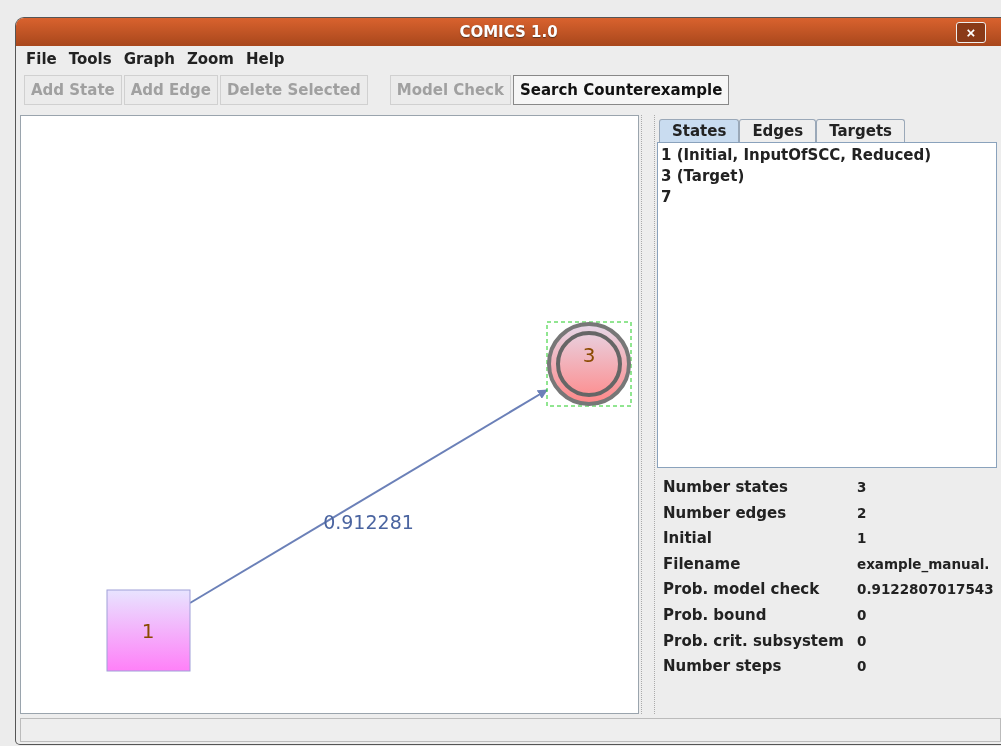 The image size is (1001, 746). Describe the element at coordinates (827, 176) in the screenshot. I see `list-item: 3 (Target)` at that location.